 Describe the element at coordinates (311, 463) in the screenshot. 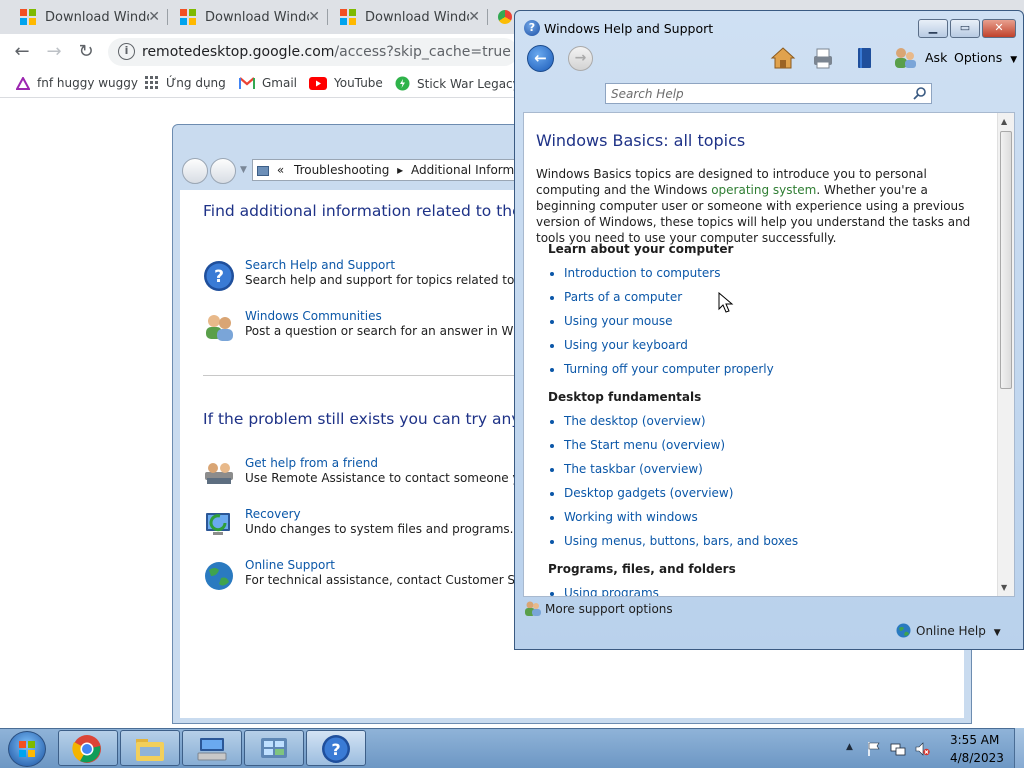

I see `get-help-friend-link: Get help from a friend` at that location.